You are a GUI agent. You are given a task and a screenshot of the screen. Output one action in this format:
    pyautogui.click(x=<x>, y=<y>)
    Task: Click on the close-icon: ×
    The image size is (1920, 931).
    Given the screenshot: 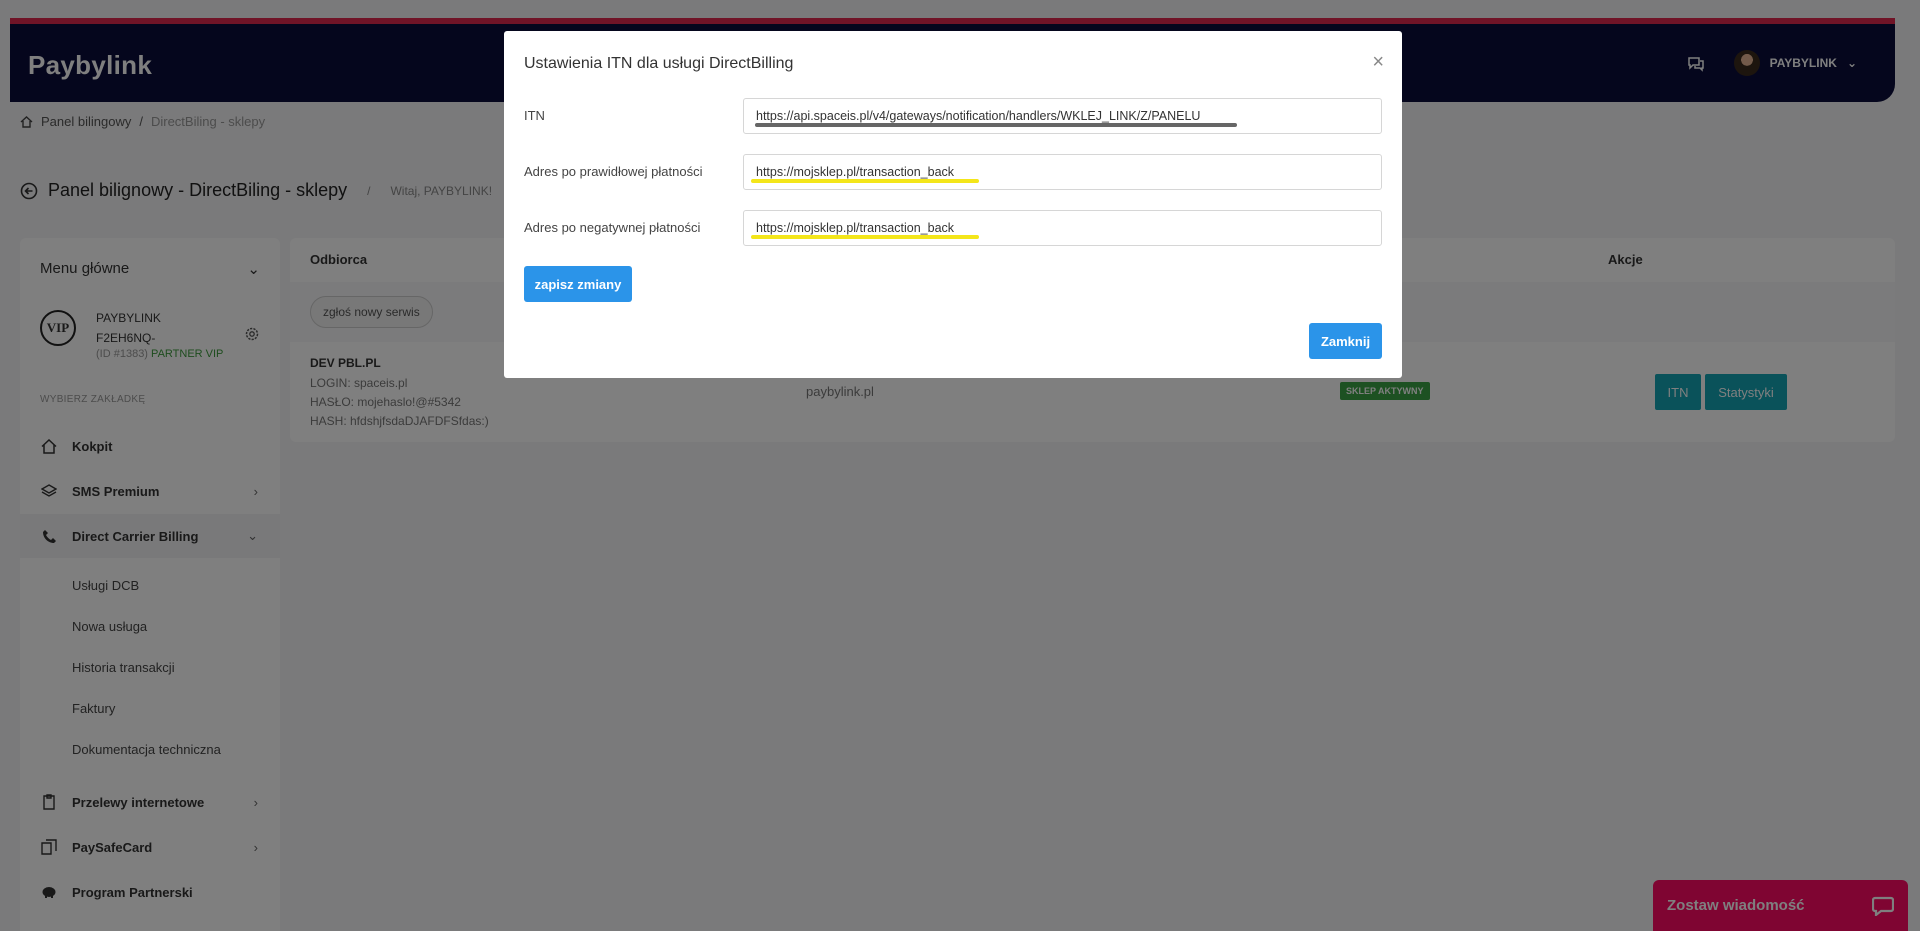 What is the action you would take?
    pyautogui.click(x=1378, y=62)
    